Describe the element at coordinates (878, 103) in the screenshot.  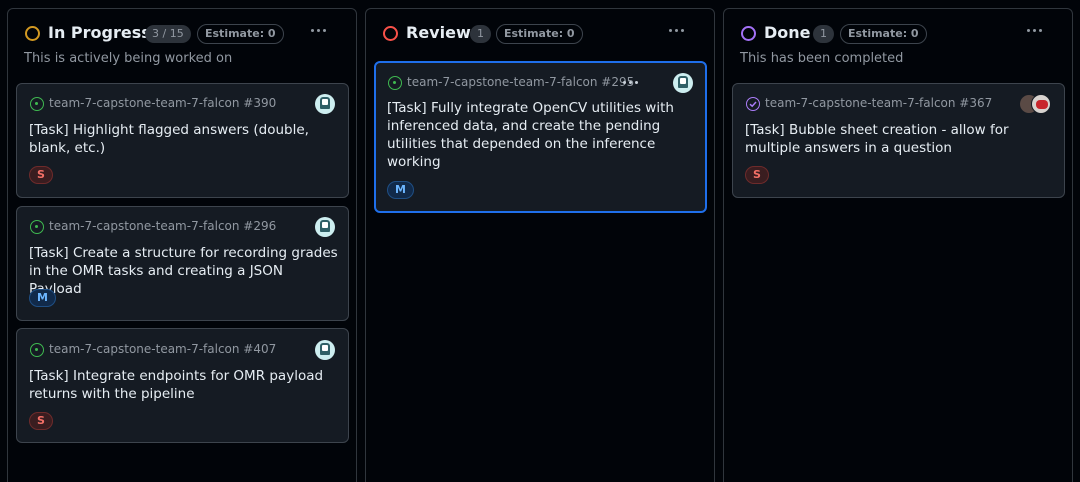
I see `issue-reference-link: team-7-capstone-team-7-falcon #367` at that location.